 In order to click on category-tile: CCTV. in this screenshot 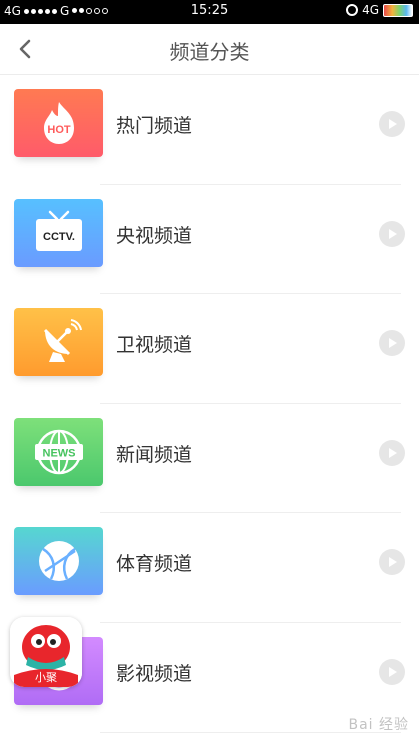, I will do `click(58, 232)`.